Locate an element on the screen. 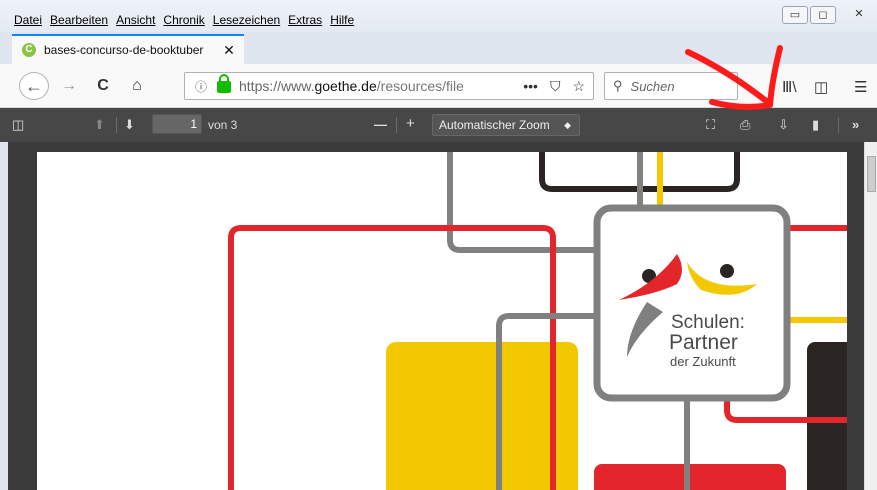 The height and width of the screenshot is (490, 877). arrow-shaft is located at coordinates (729, 78).